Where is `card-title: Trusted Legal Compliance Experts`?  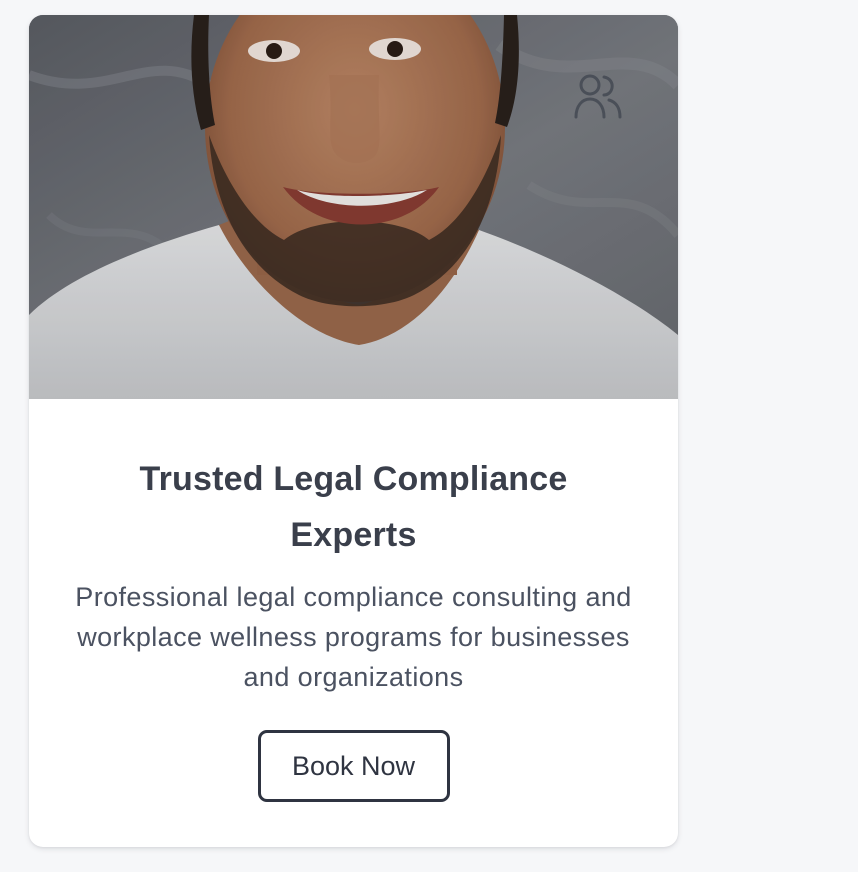 card-title: Trusted Legal Compliance Experts is located at coordinates (353, 507).